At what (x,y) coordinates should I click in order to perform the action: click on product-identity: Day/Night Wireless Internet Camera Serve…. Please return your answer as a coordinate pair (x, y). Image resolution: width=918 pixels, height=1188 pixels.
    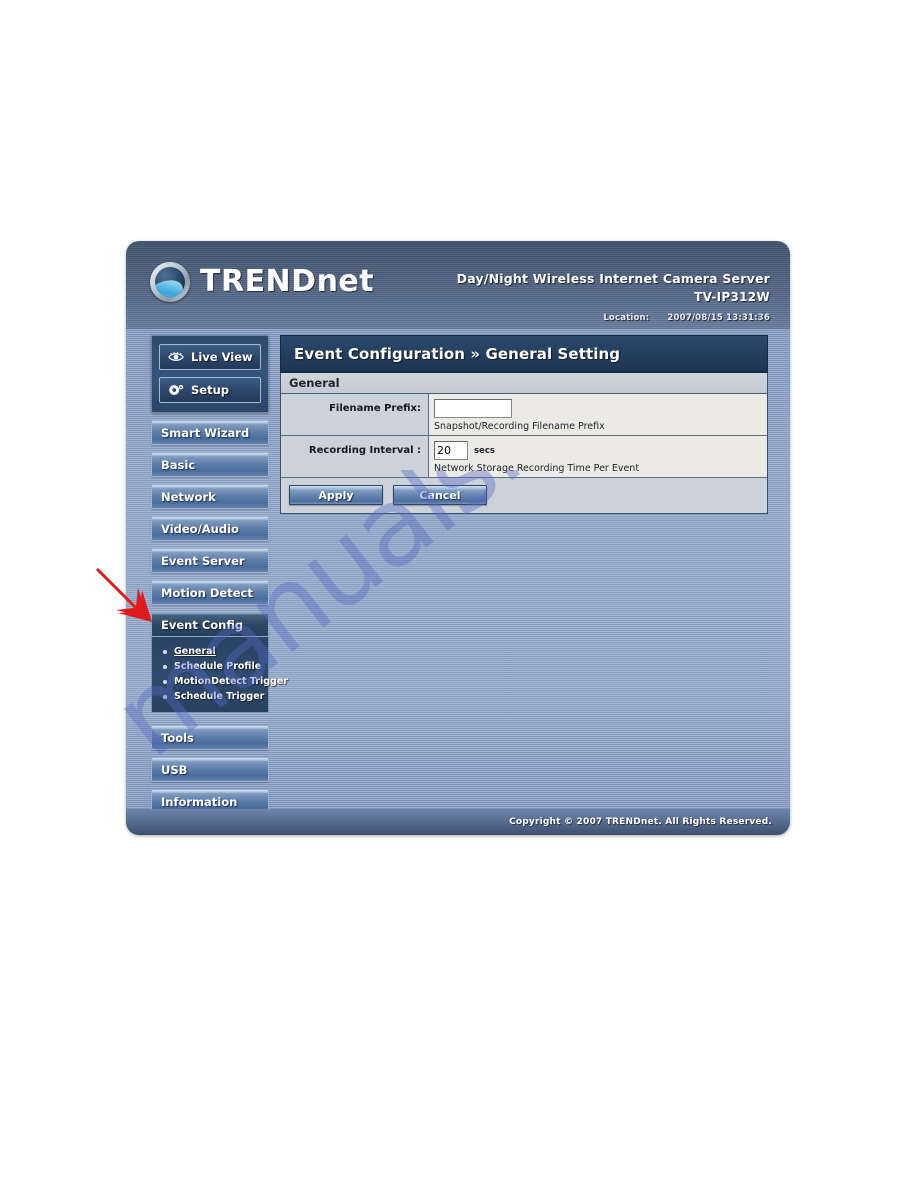
    Looking at the image, I should click on (613, 287).